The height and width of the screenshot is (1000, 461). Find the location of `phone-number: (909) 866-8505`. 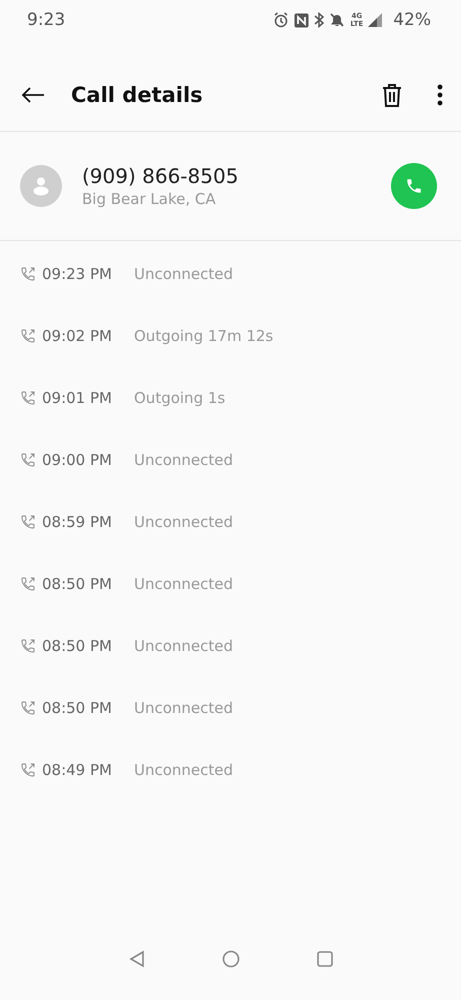

phone-number: (909) 866-8505 is located at coordinates (161, 176).